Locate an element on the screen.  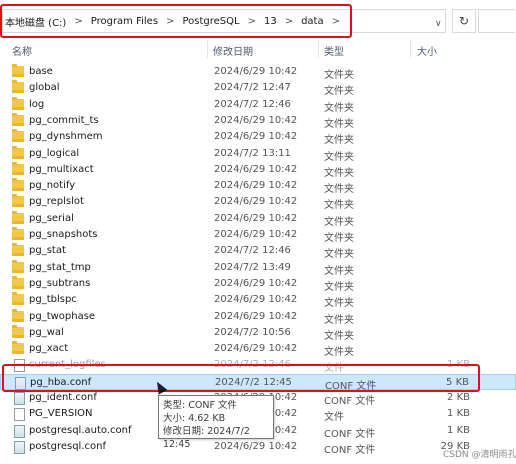
file-row: pg_serial 2024/6/29 10:42 文件夹 is located at coordinates (258, 219).